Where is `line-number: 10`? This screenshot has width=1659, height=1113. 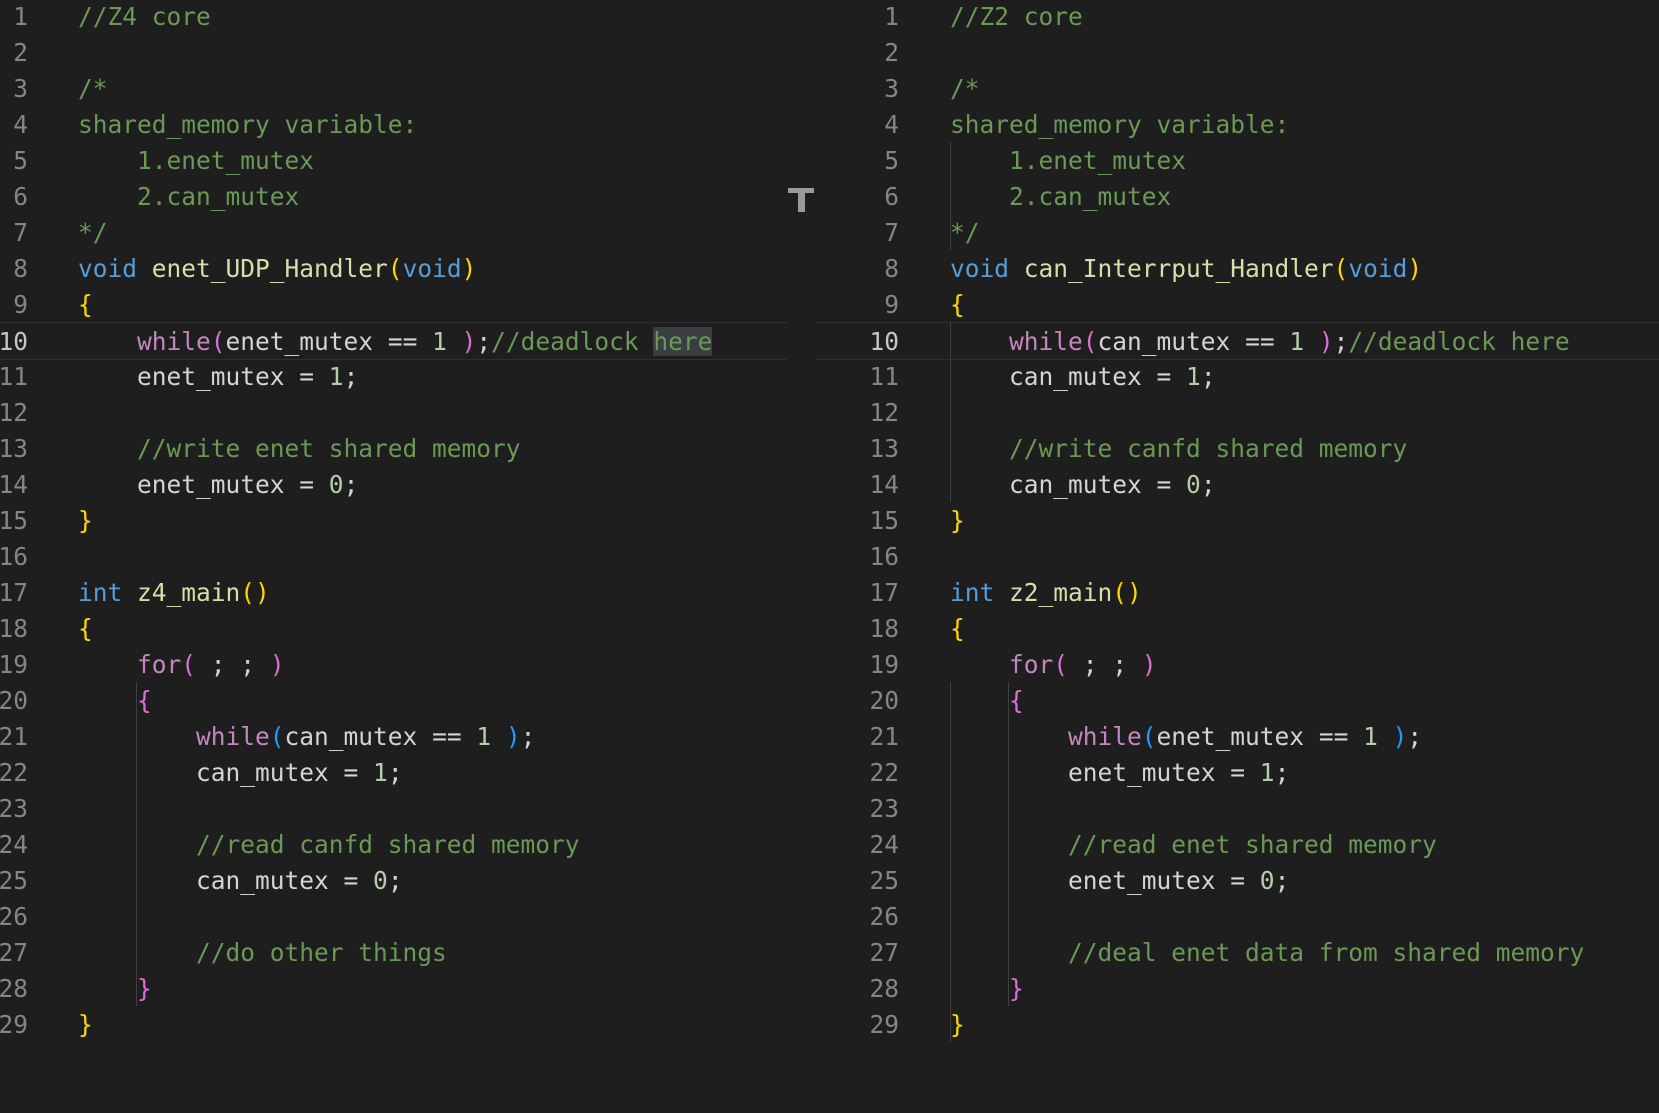 line-number: 10 is located at coordinates (884, 341).